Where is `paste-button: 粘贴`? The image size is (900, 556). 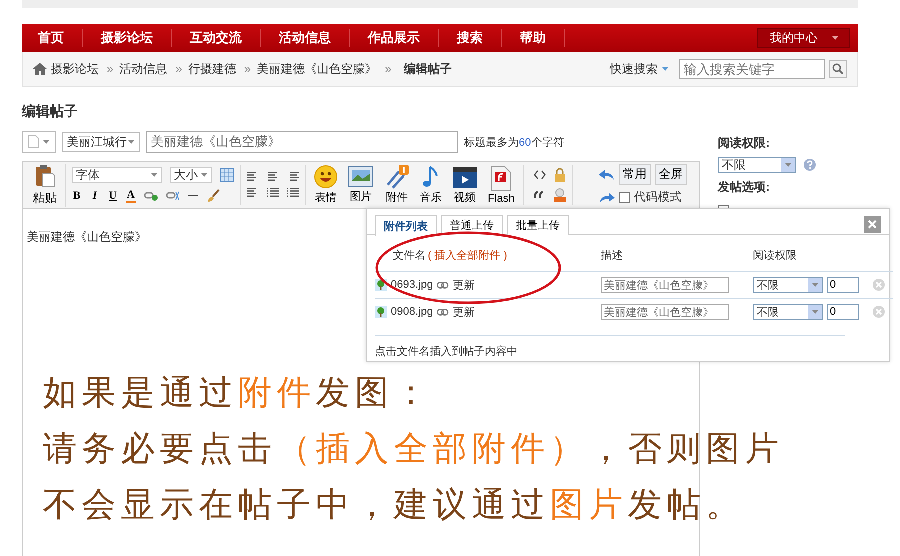
paste-button: 粘贴 is located at coordinates (47, 185).